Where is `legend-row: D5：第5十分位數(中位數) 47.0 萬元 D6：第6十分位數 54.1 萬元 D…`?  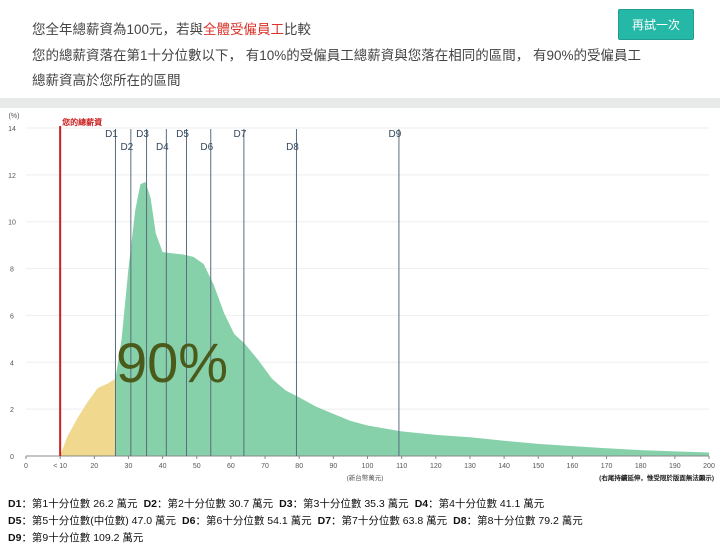 legend-row: D5：第5十分位數(中位數) 47.0 萬元 D6：第6十分位數 54.1 萬元 D… is located at coordinates (298, 520).